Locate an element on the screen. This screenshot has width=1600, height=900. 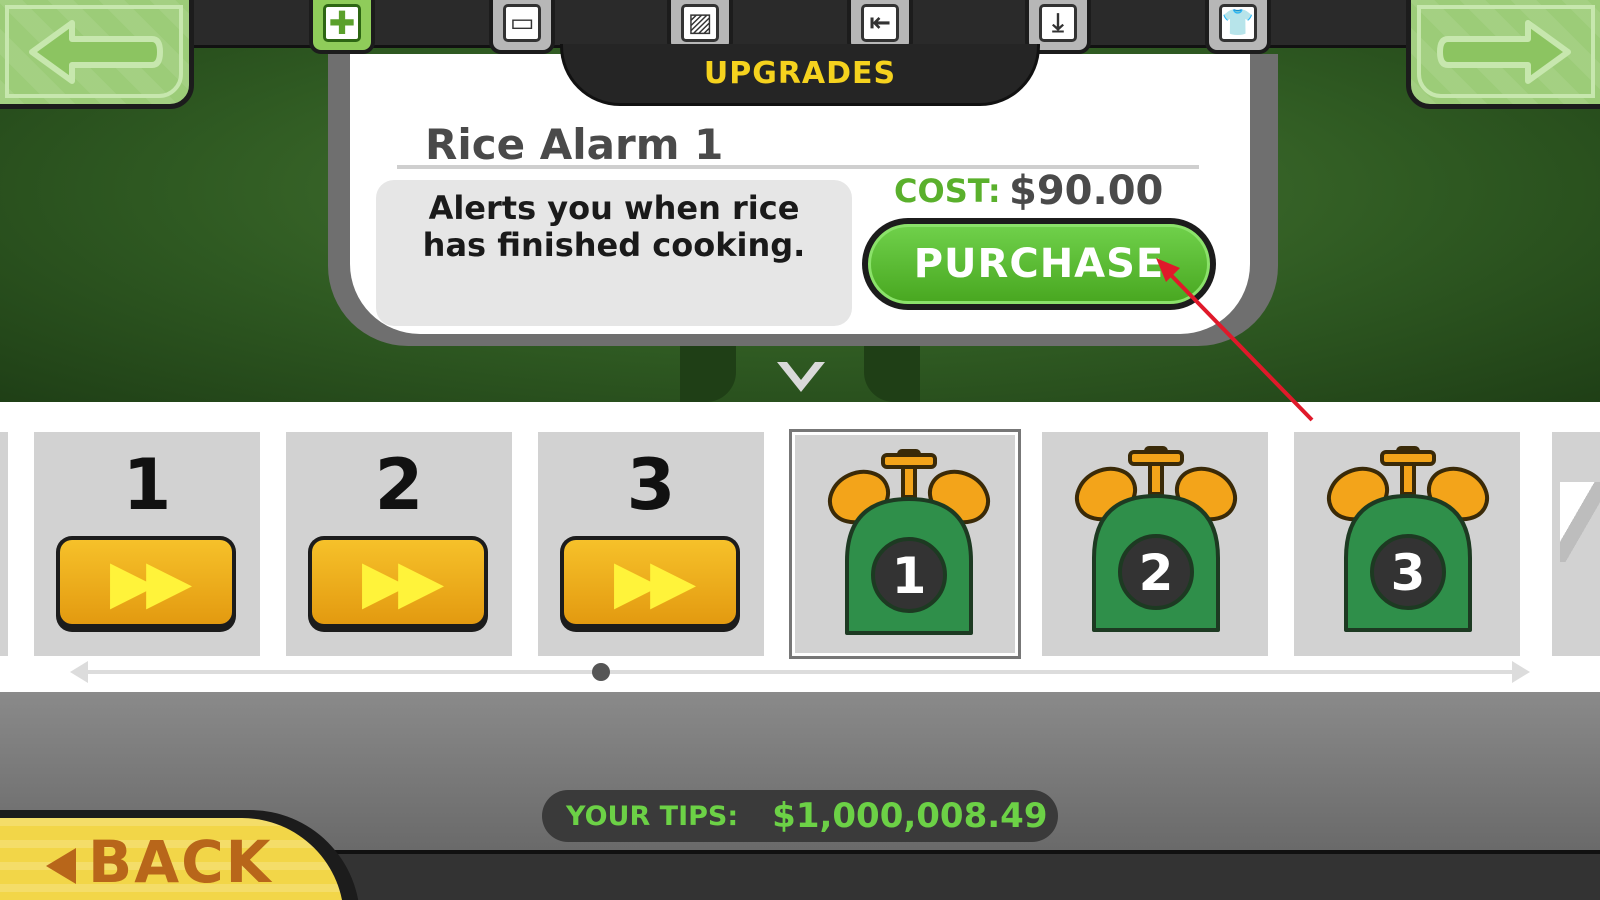
alarm-clock-icon: 3 is located at coordinates (1408, 539).